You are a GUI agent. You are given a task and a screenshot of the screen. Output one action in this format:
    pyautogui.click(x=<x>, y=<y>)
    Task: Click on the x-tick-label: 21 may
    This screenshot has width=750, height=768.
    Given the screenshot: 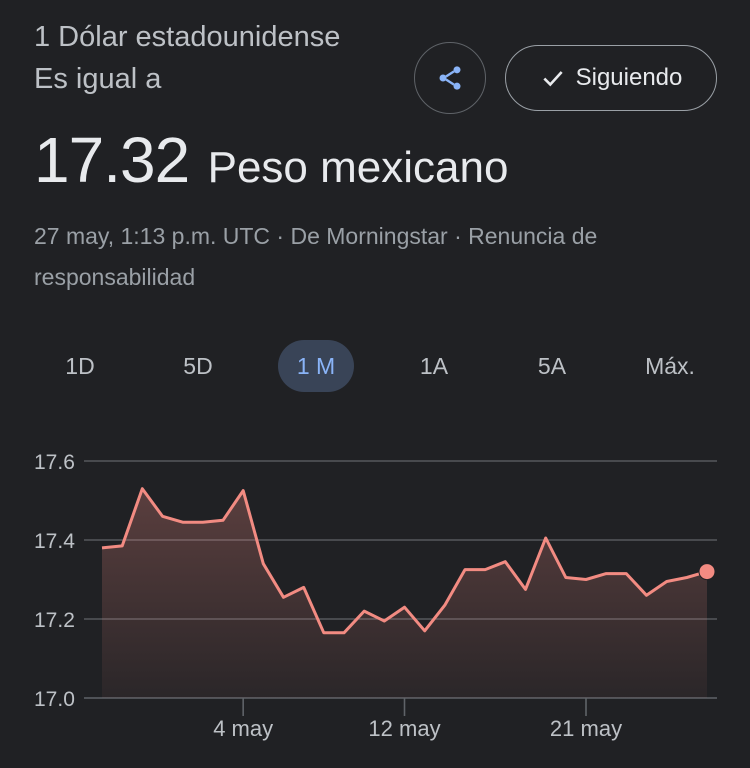 What is the action you would take?
    pyautogui.click(x=586, y=728)
    